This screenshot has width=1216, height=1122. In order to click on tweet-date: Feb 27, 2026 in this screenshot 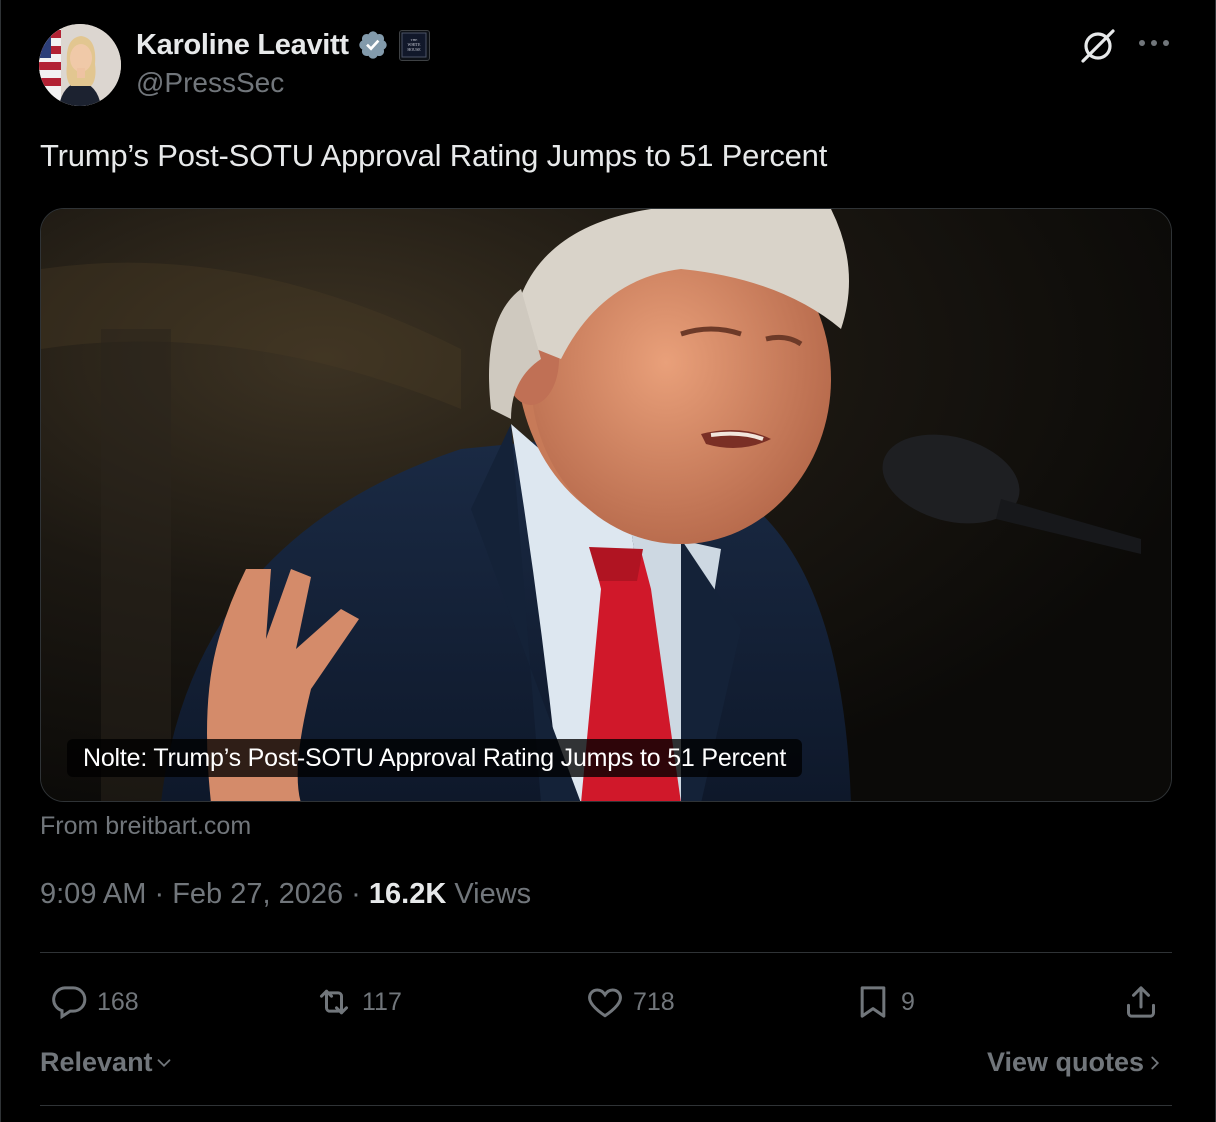, I will do `click(257, 894)`.